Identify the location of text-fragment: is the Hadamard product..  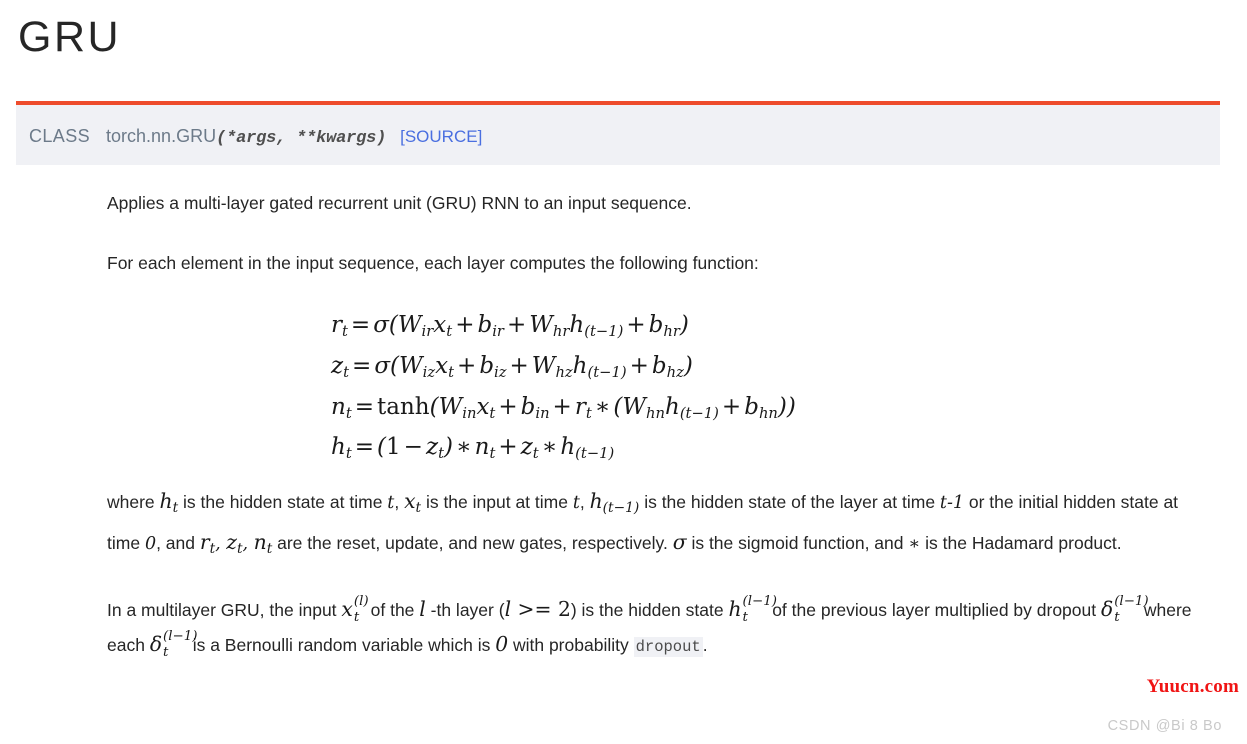
(1021, 542).